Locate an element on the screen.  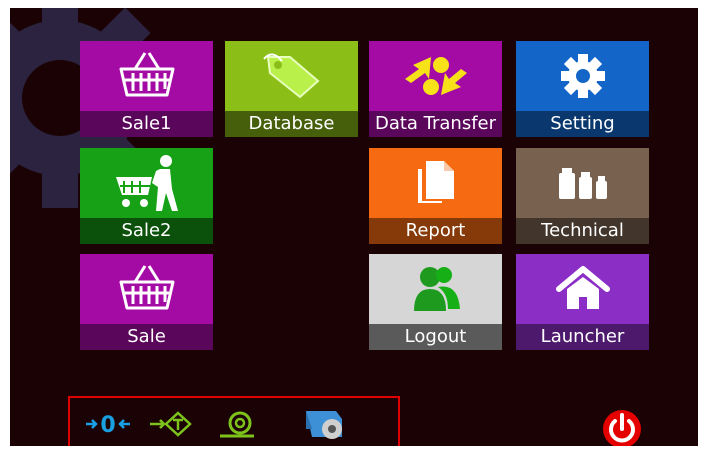
home-icon is located at coordinates (582, 289).